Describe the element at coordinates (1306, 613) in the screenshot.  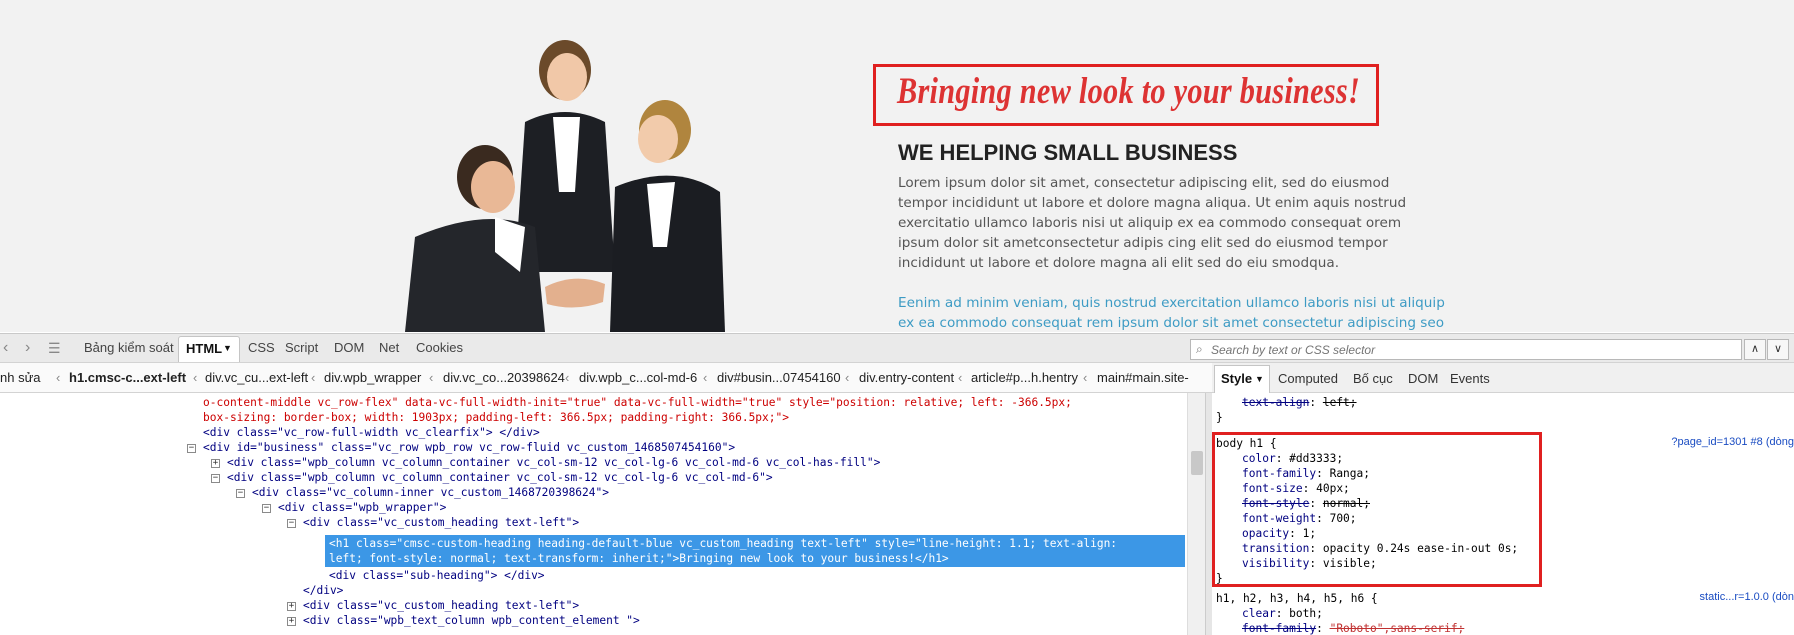
I see `css-value: both;` at that location.